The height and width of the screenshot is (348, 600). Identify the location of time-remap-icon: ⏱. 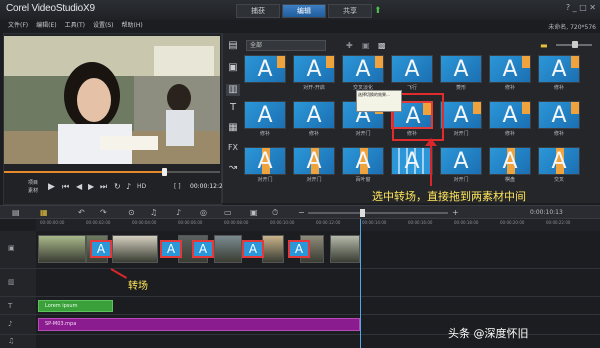
(275, 213).